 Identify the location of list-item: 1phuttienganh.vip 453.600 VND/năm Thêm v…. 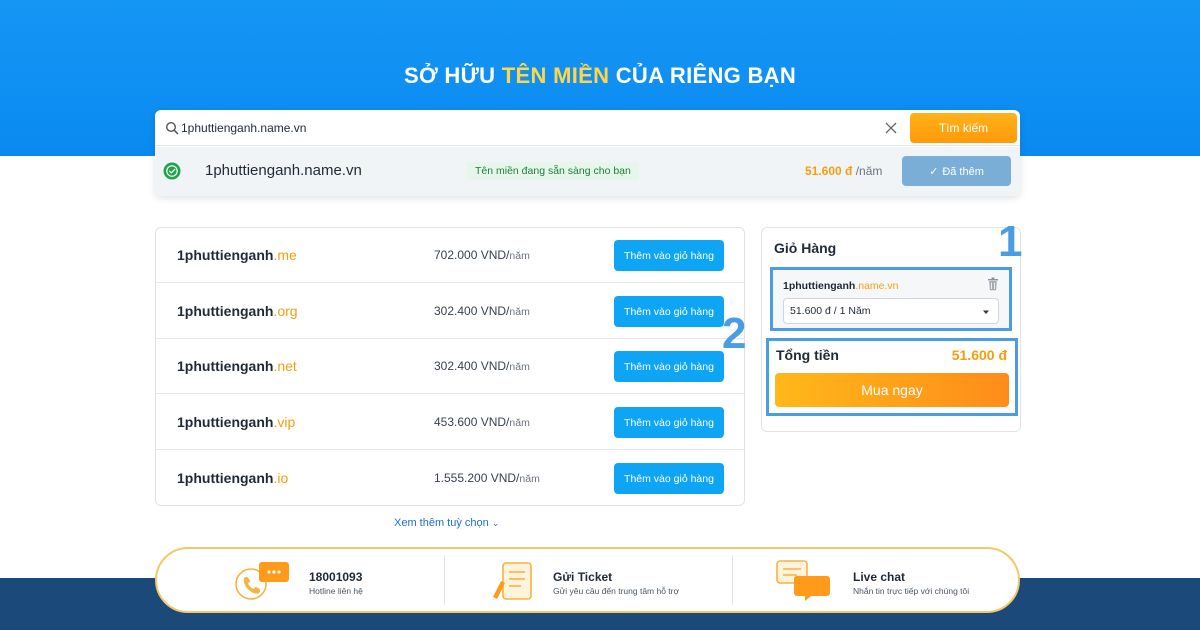
(450, 422).